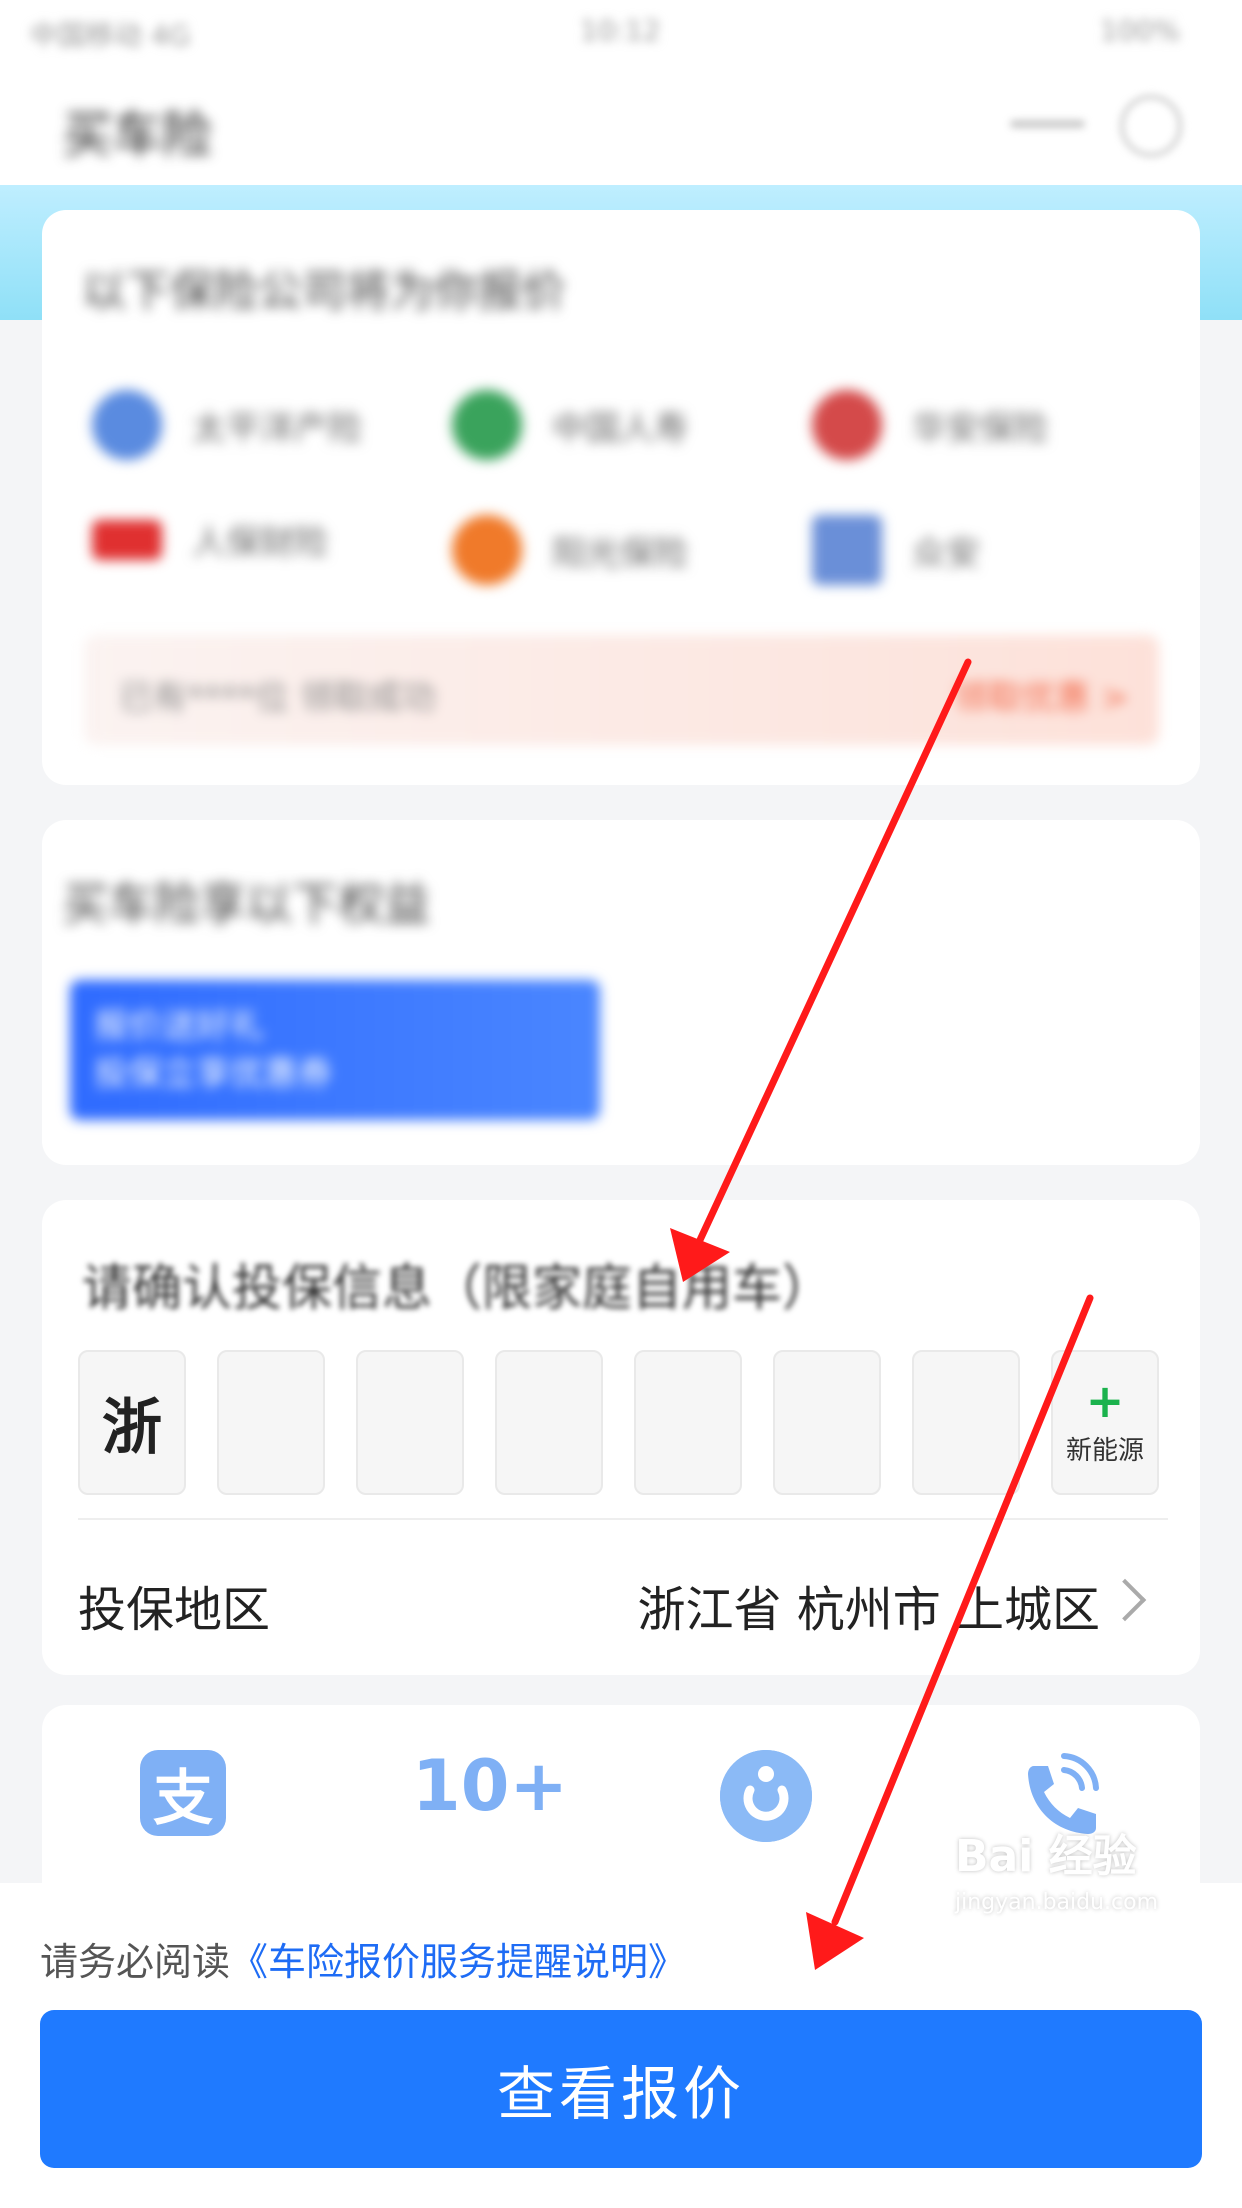 This screenshot has width=1242, height=2208. What do you see at coordinates (1105, 1401) in the screenshot?
I see `plus-icon: +` at bounding box center [1105, 1401].